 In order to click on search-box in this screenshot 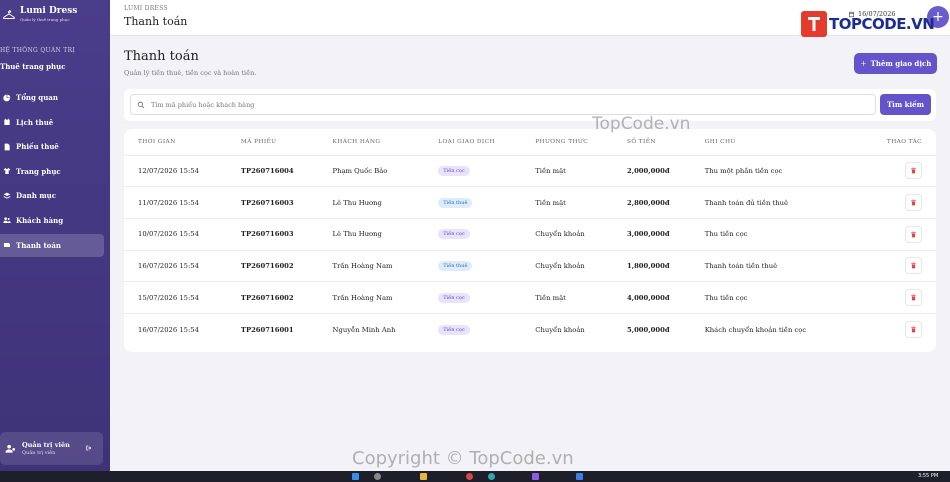, I will do `click(503, 104)`.